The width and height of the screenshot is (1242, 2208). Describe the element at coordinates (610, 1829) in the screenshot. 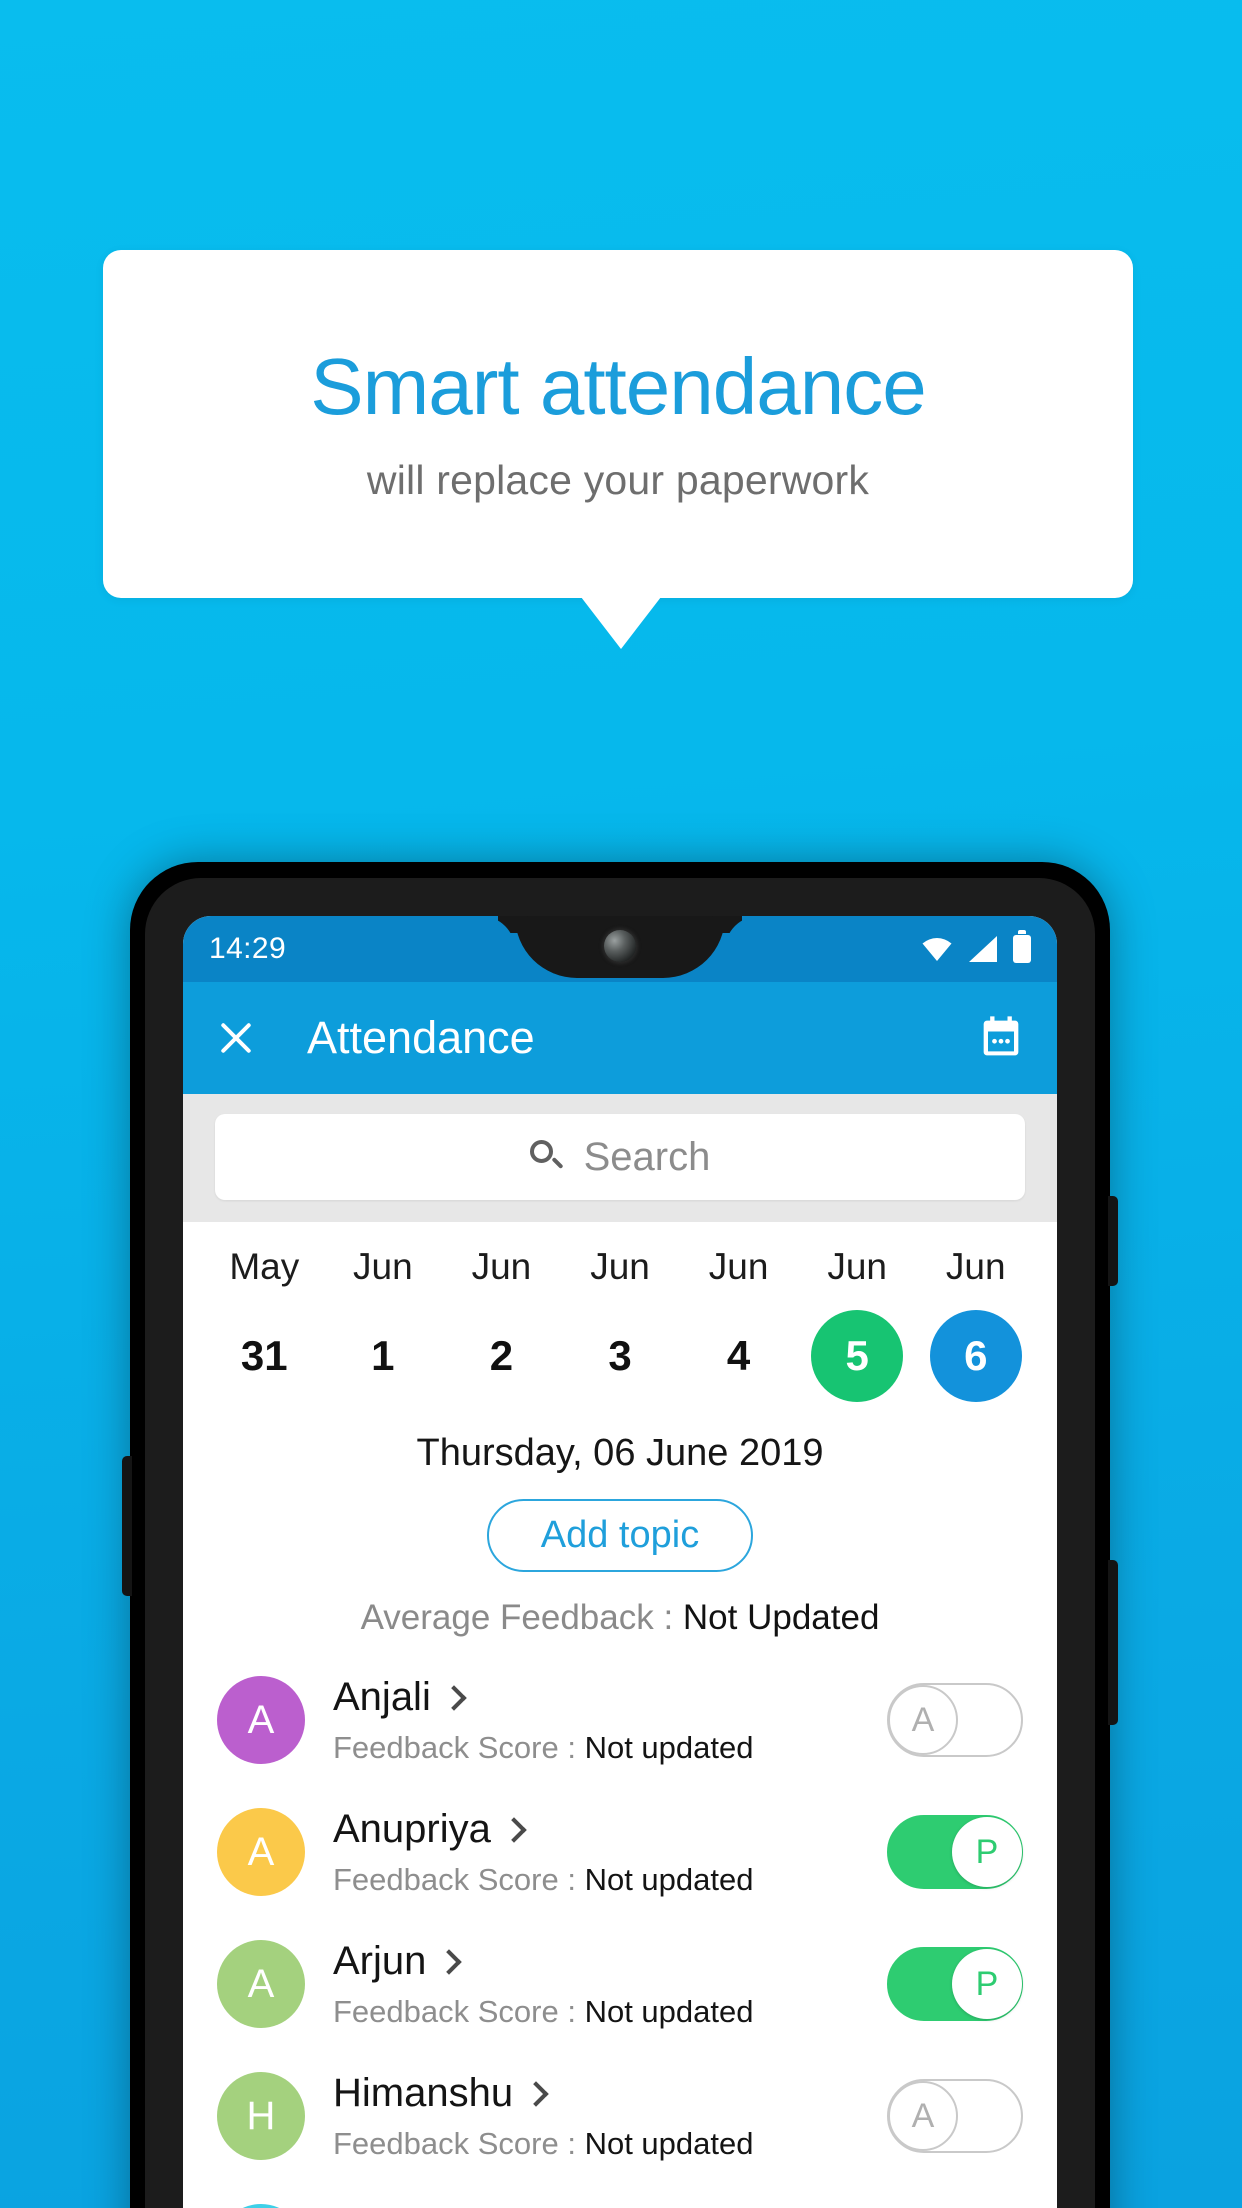

I see `student-name-line: Anupriya` at that location.